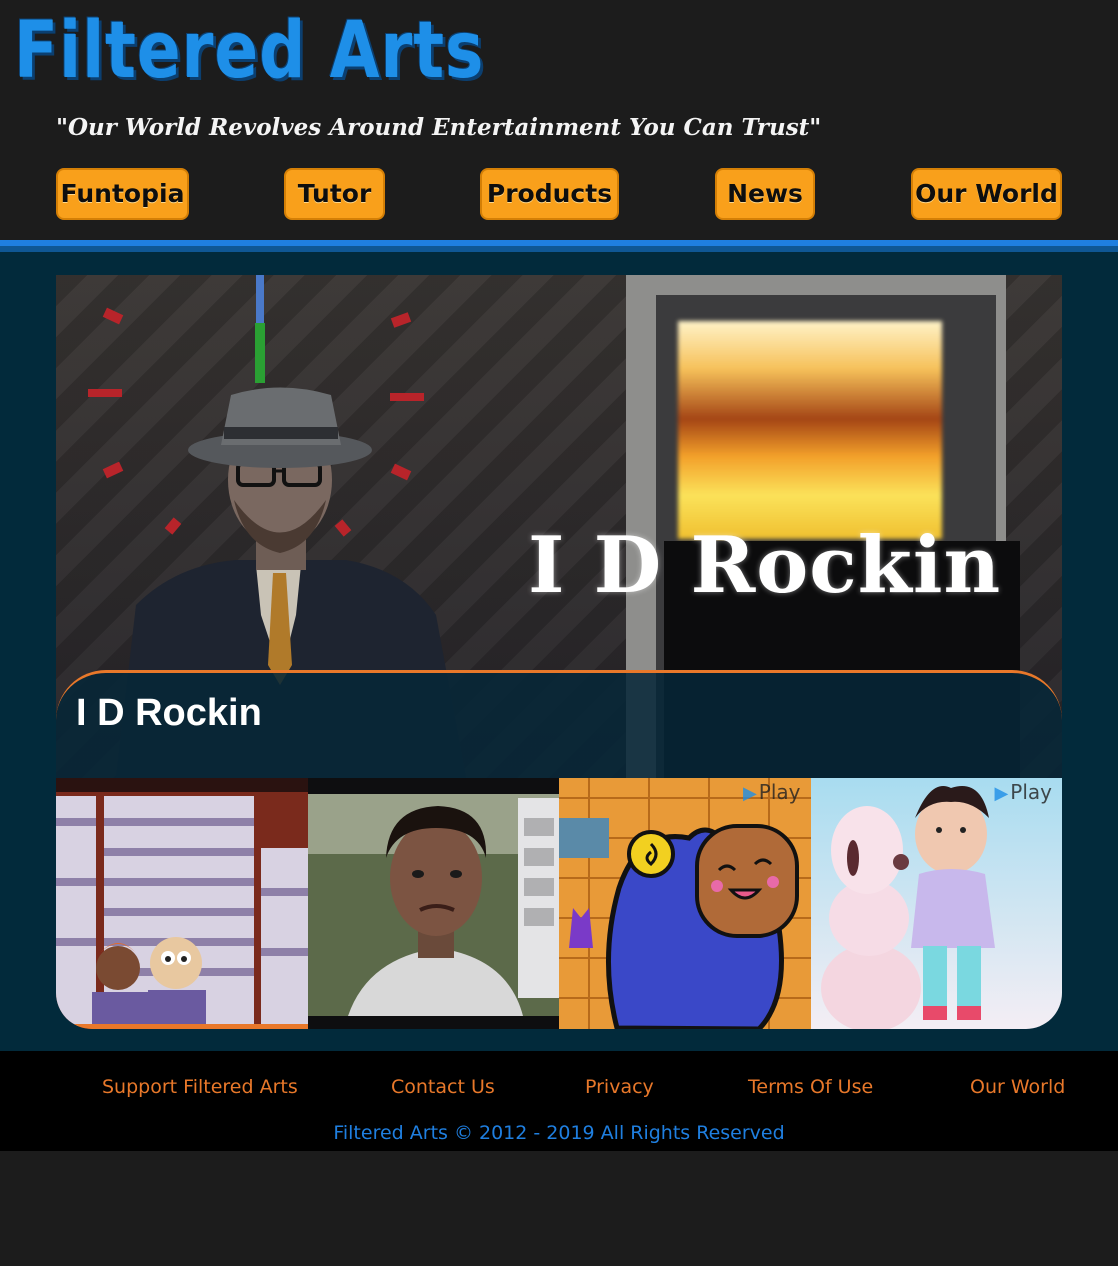  I want to click on footer-link-support: Support Filtered Arts, so click(200, 1087).